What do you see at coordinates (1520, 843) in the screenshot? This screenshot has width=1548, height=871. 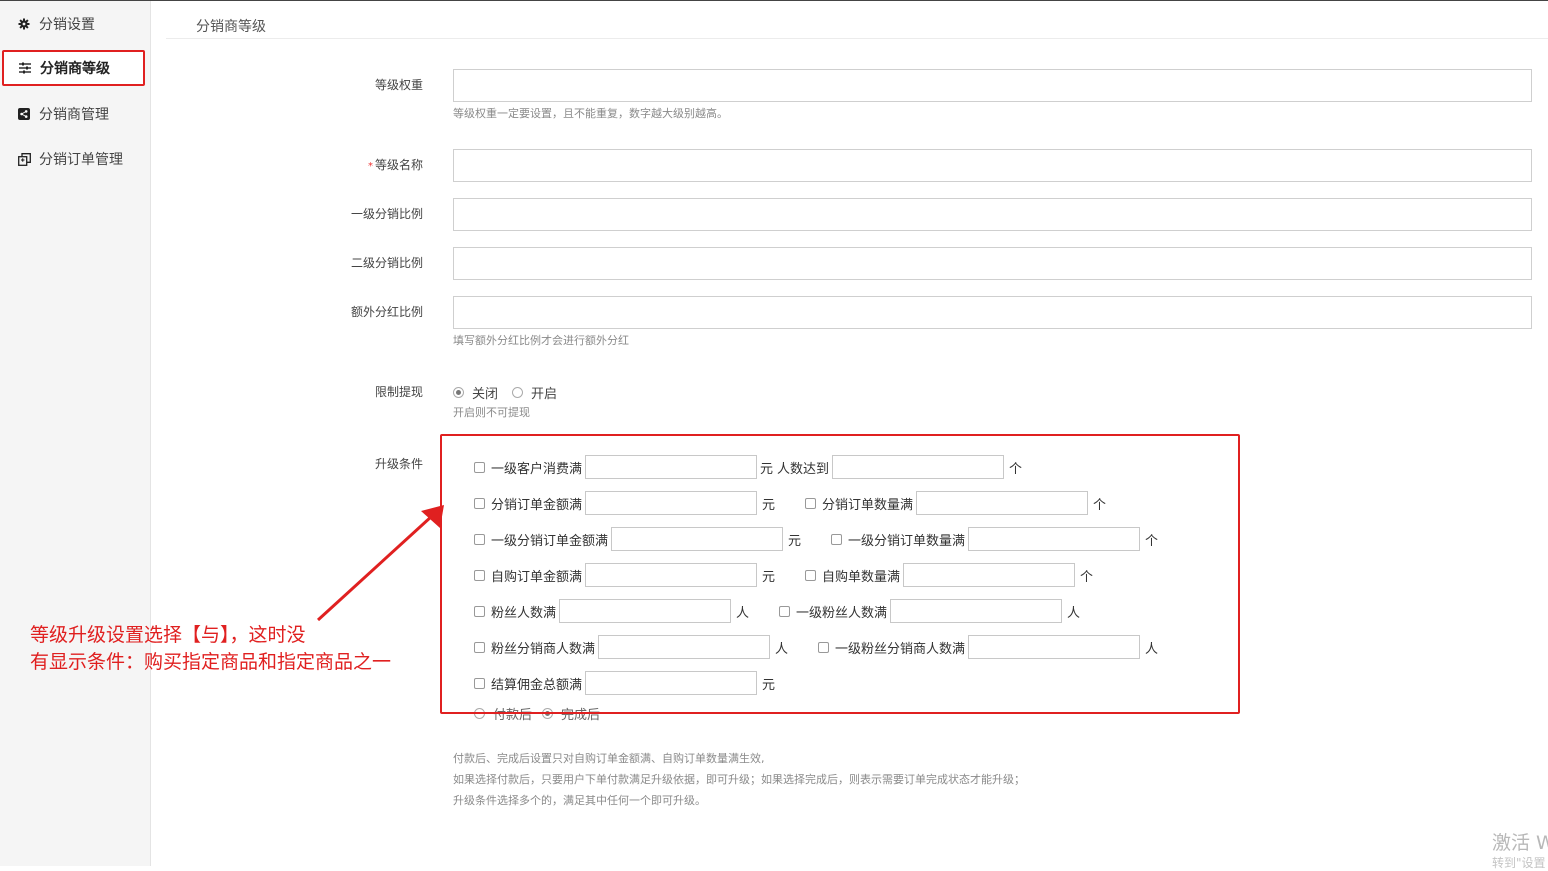 I see `activation-watermark: 激活 W` at bounding box center [1520, 843].